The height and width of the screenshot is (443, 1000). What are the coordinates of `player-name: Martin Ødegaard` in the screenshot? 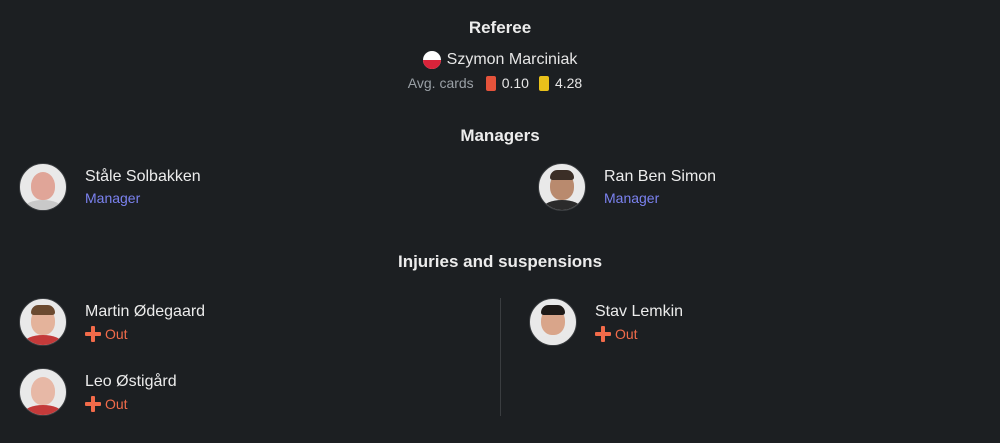 It's located at (145, 311).